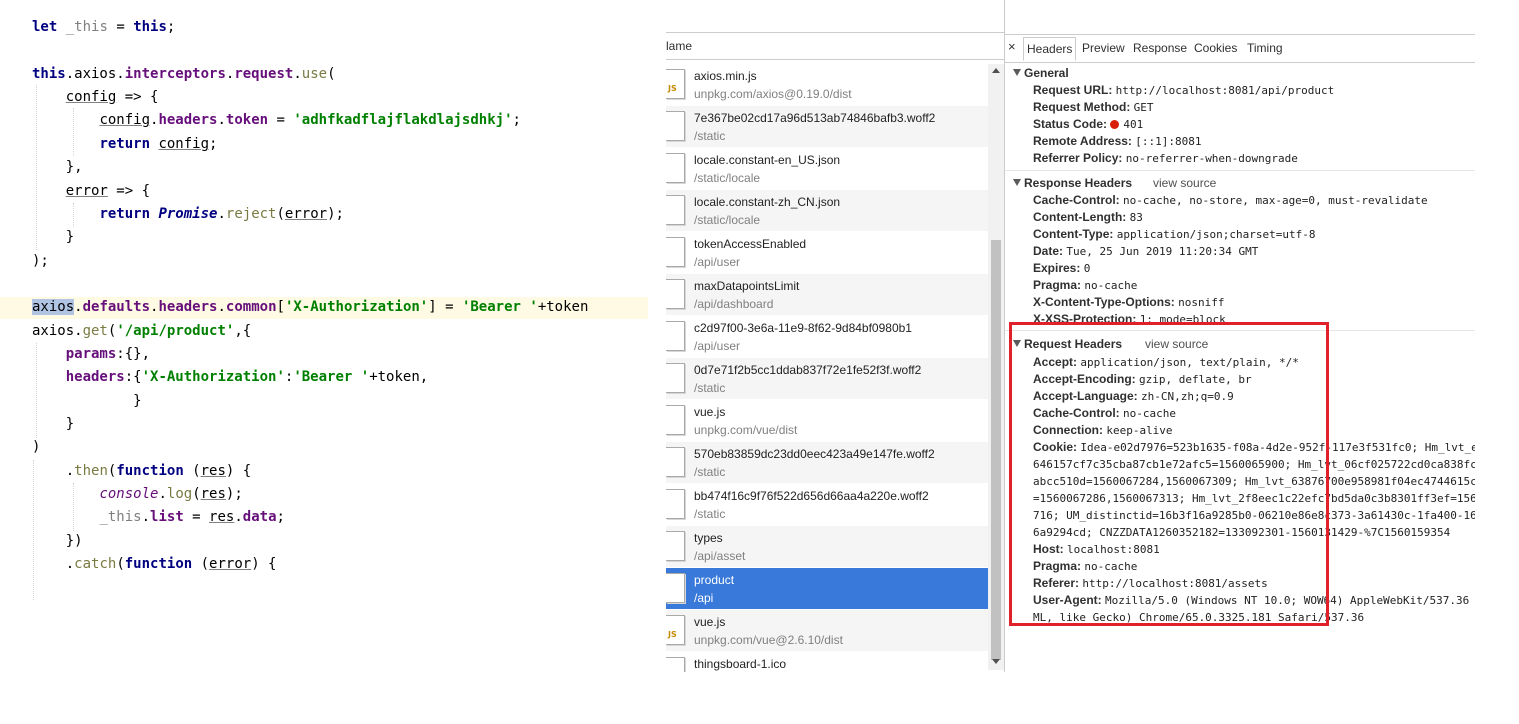  What do you see at coordinates (720, 556) in the screenshot?
I see `request-path: /api/asset` at bounding box center [720, 556].